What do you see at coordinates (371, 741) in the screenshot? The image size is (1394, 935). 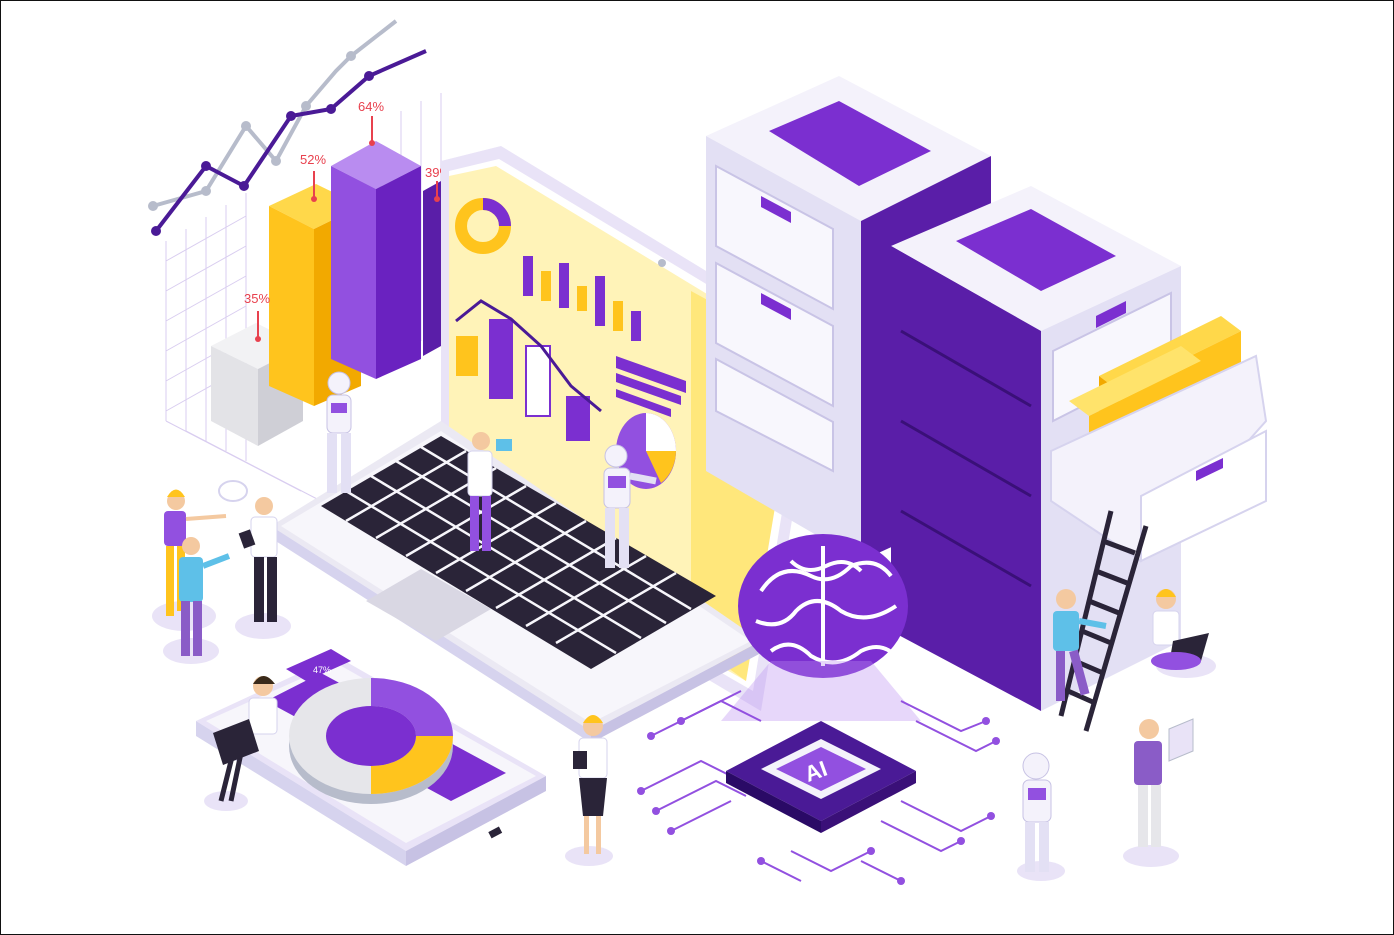 I see `phone-donut-chart` at bounding box center [371, 741].